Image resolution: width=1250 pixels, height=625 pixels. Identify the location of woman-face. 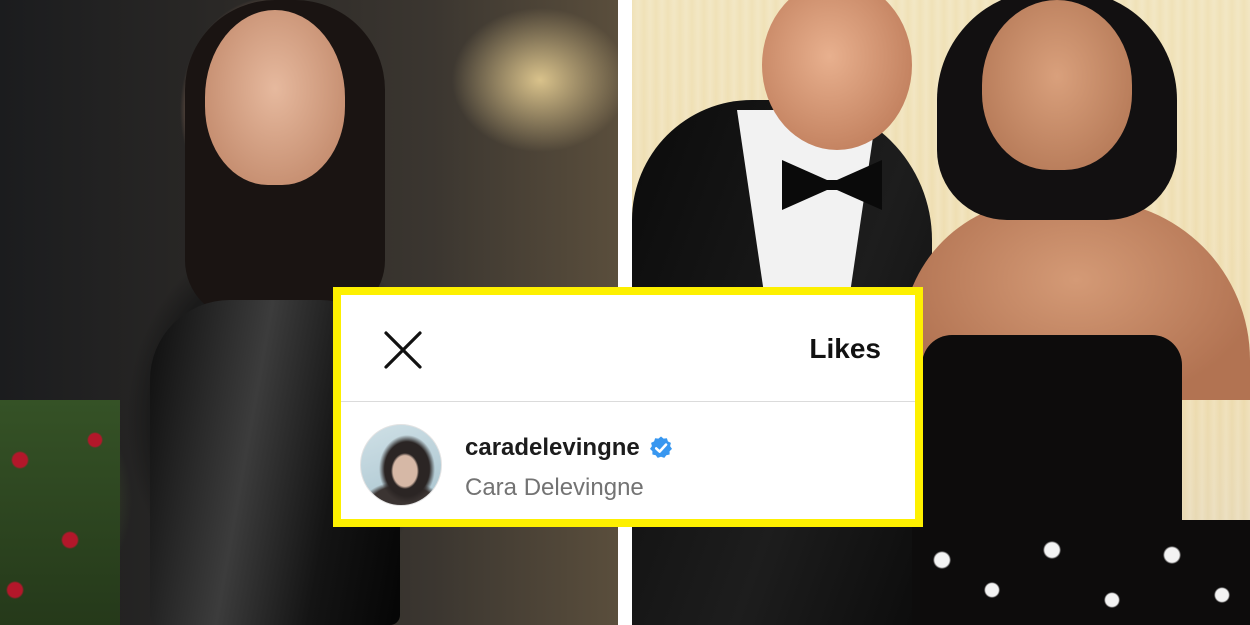
(275, 97).